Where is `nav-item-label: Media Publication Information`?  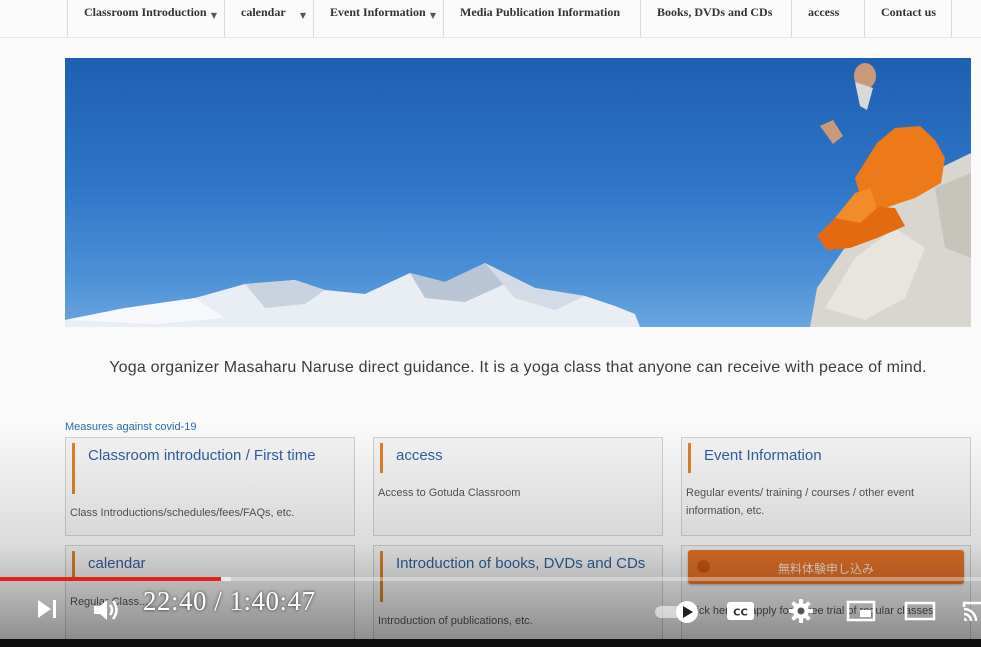
nav-item-label: Media Publication Information is located at coordinates (540, 12).